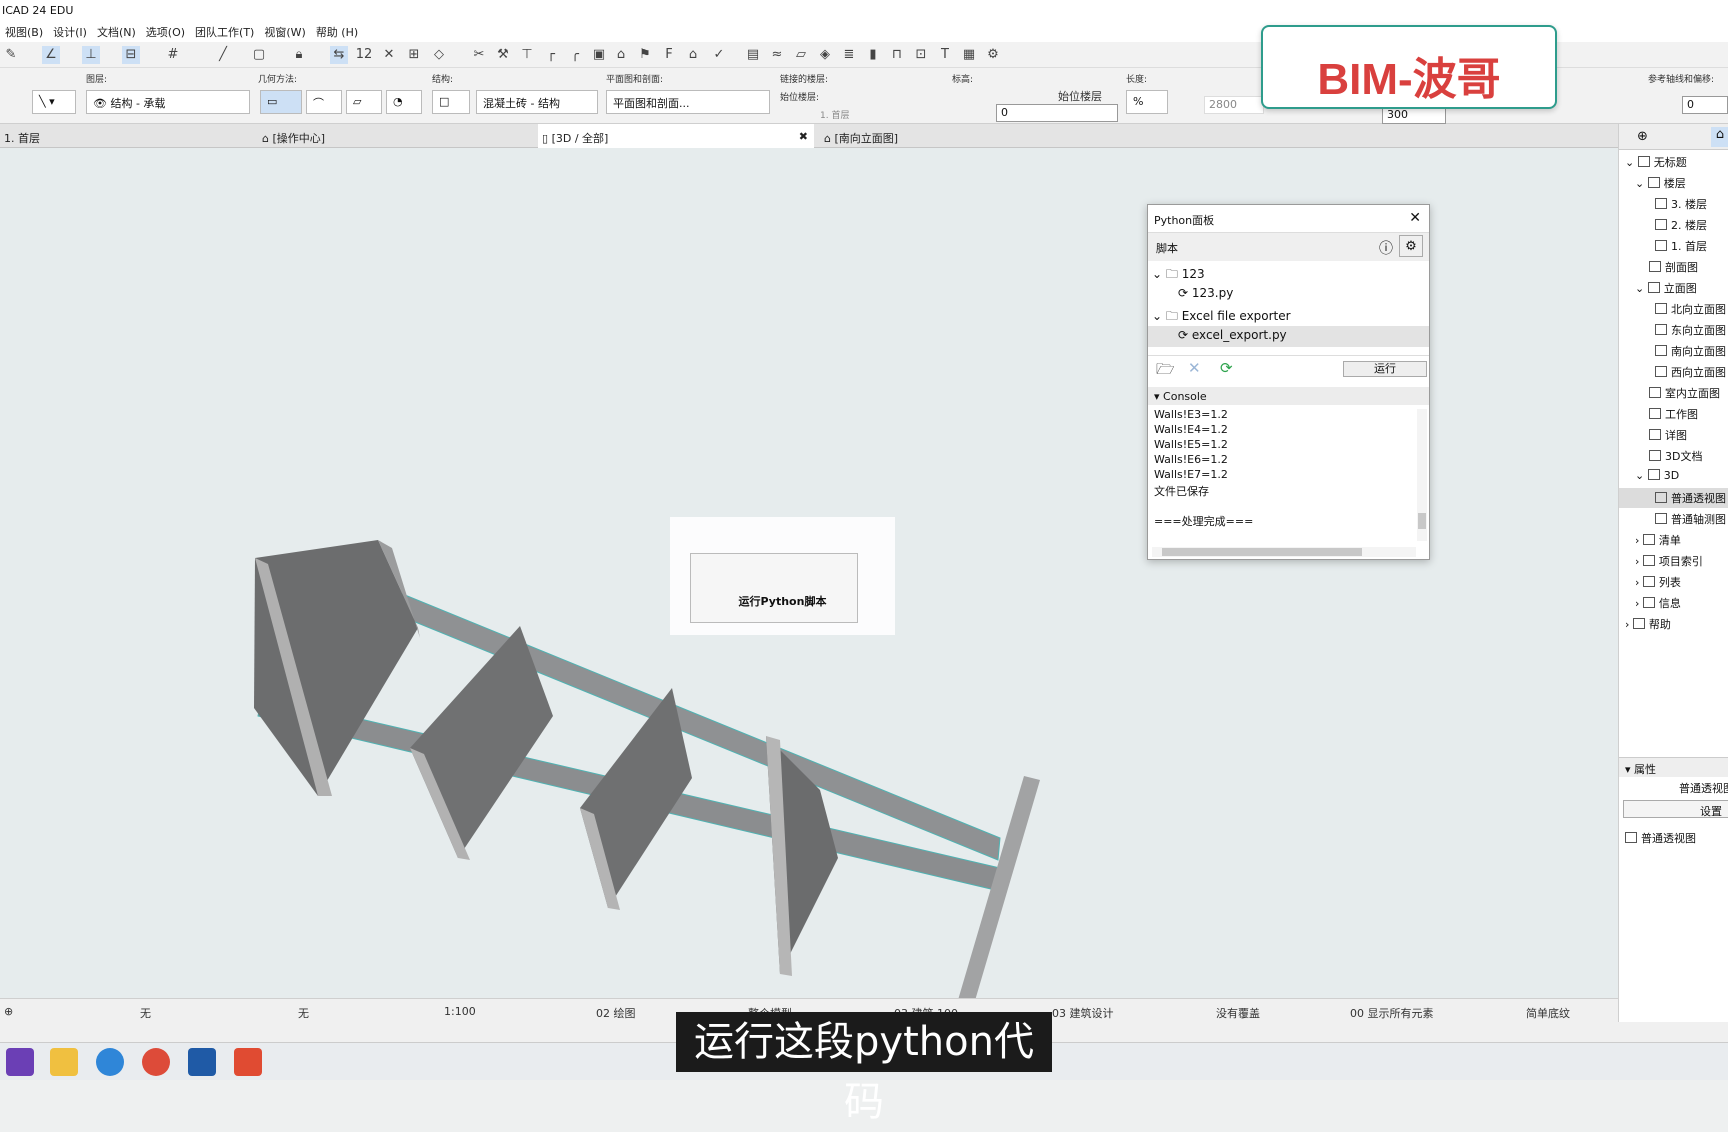 Image resolution: width=1728 pixels, height=1132 pixels. What do you see at coordinates (229, 32) in the screenshot?
I see `menu-teamwork: 团队工作(T)` at bounding box center [229, 32].